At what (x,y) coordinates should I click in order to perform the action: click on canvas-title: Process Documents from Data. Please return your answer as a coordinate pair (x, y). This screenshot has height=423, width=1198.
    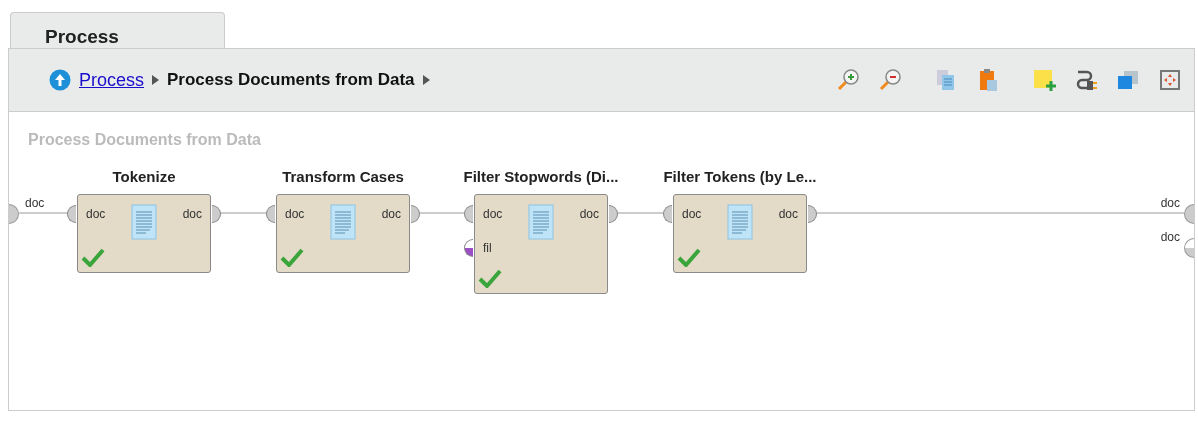
    Looking at the image, I should click on (144, 140).